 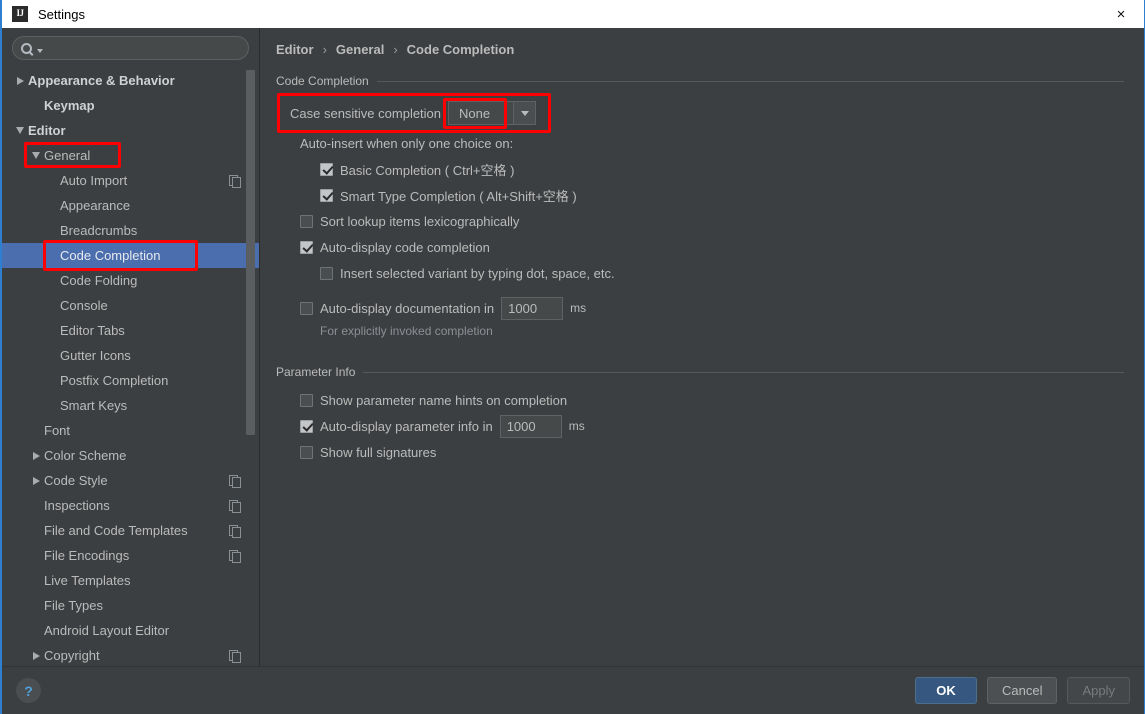 What do you see at coordinates (524, 113) in the screenshot?
I see `dropdown-arrow-cell` at bounding box center [524, 113].